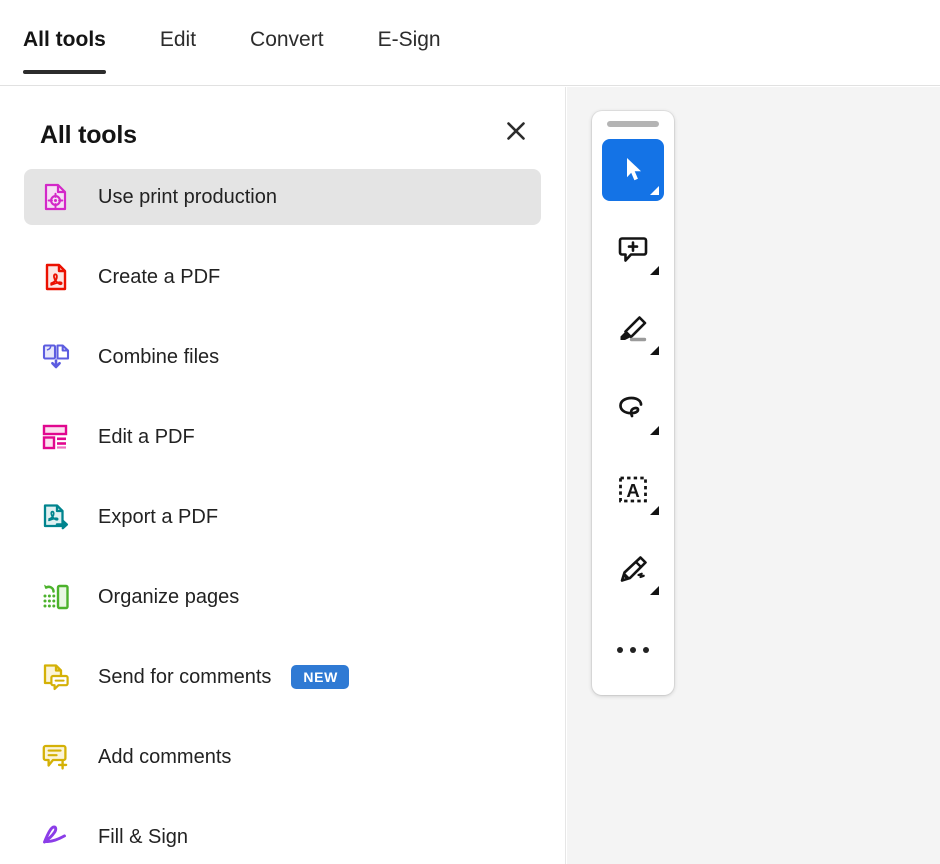  I want to click on floating-tool-toolbar: A, so click(633, 403).